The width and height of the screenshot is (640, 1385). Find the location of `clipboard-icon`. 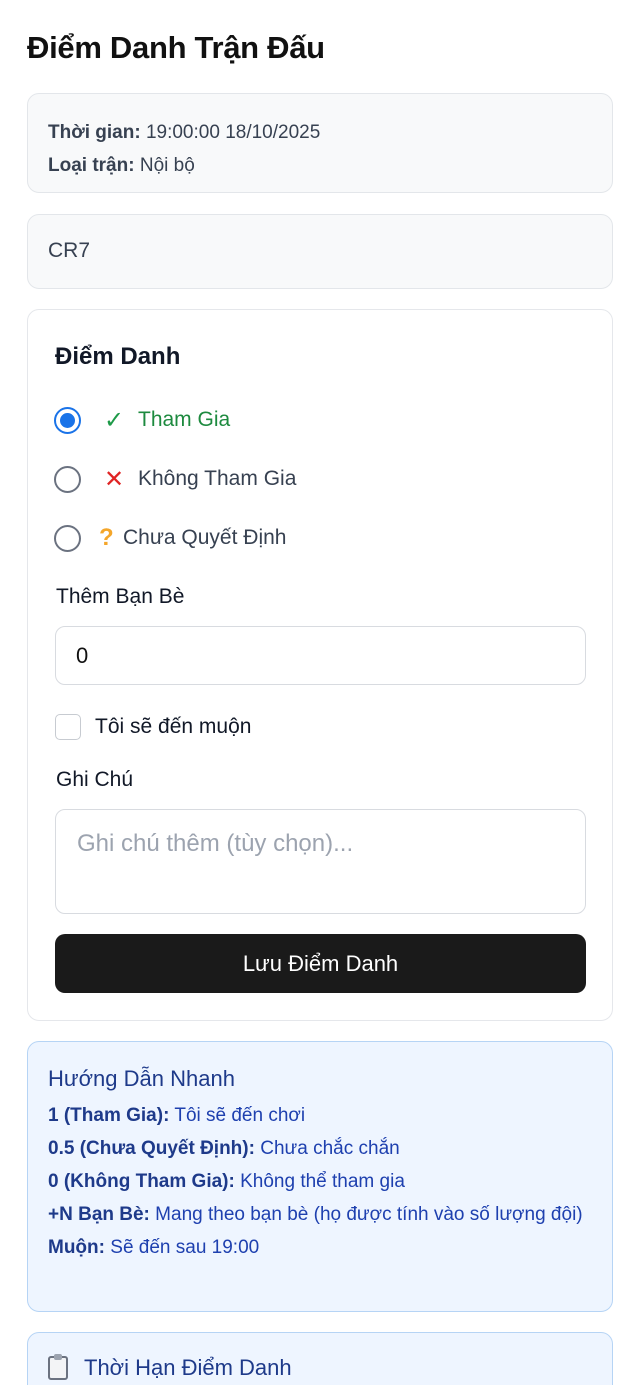

clipboard-icon is located at coordinates (58, 1367).